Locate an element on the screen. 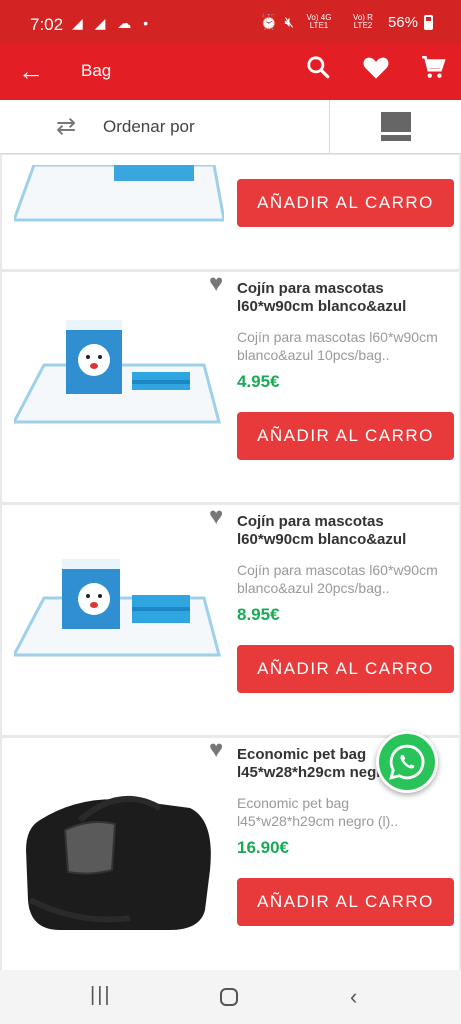 This screenshot has width=461, height=1024. page-title: Bag is located at coordinates (96, 70).